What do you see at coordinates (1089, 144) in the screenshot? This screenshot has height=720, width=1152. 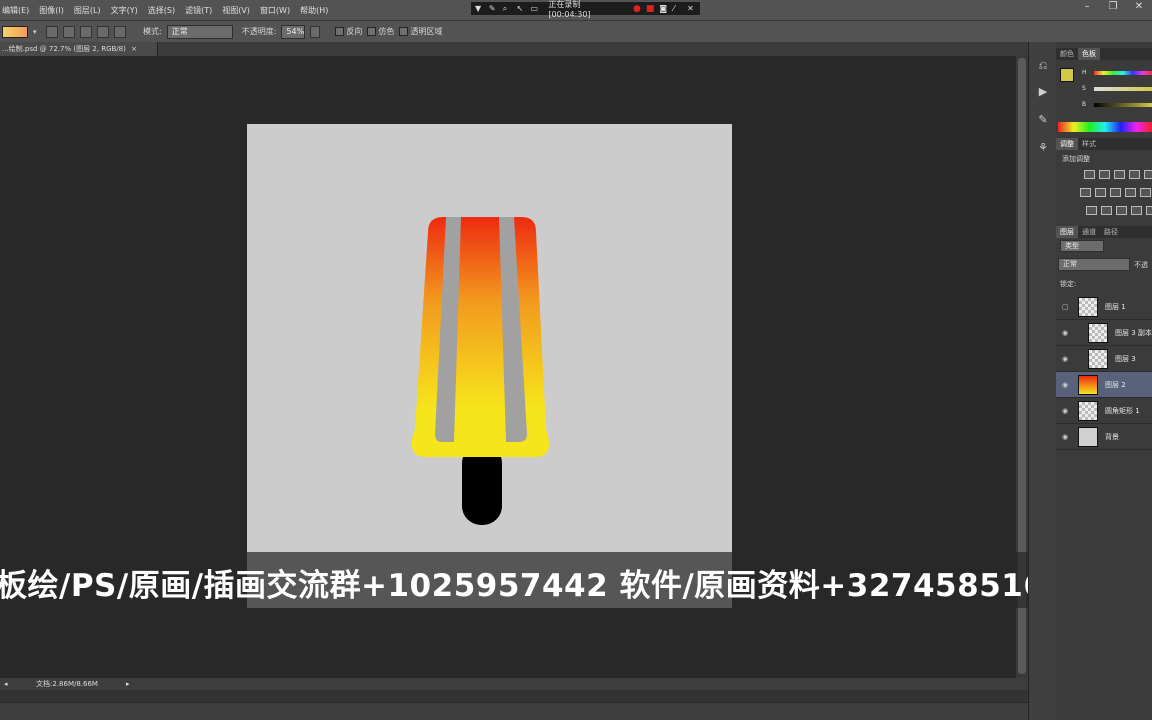 I see `tab-styles: 样式` at bounding box center [1089, 144].